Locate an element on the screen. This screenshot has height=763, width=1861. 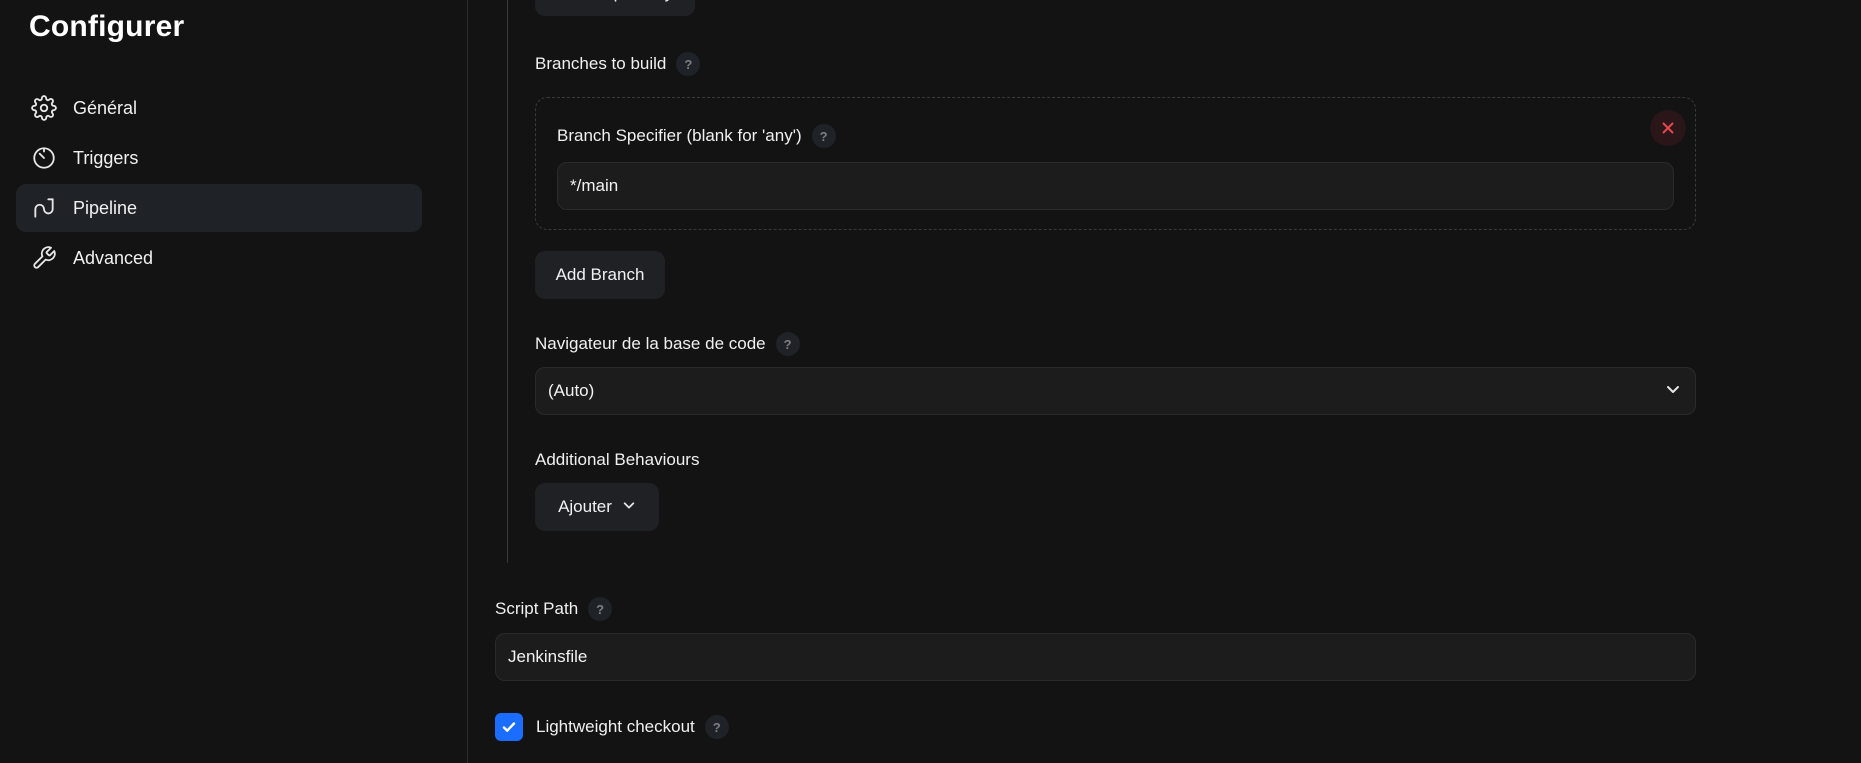
branch-specifier-label: Branch Specifier (blank for 'any') ? is located at coordinates (696, 136).